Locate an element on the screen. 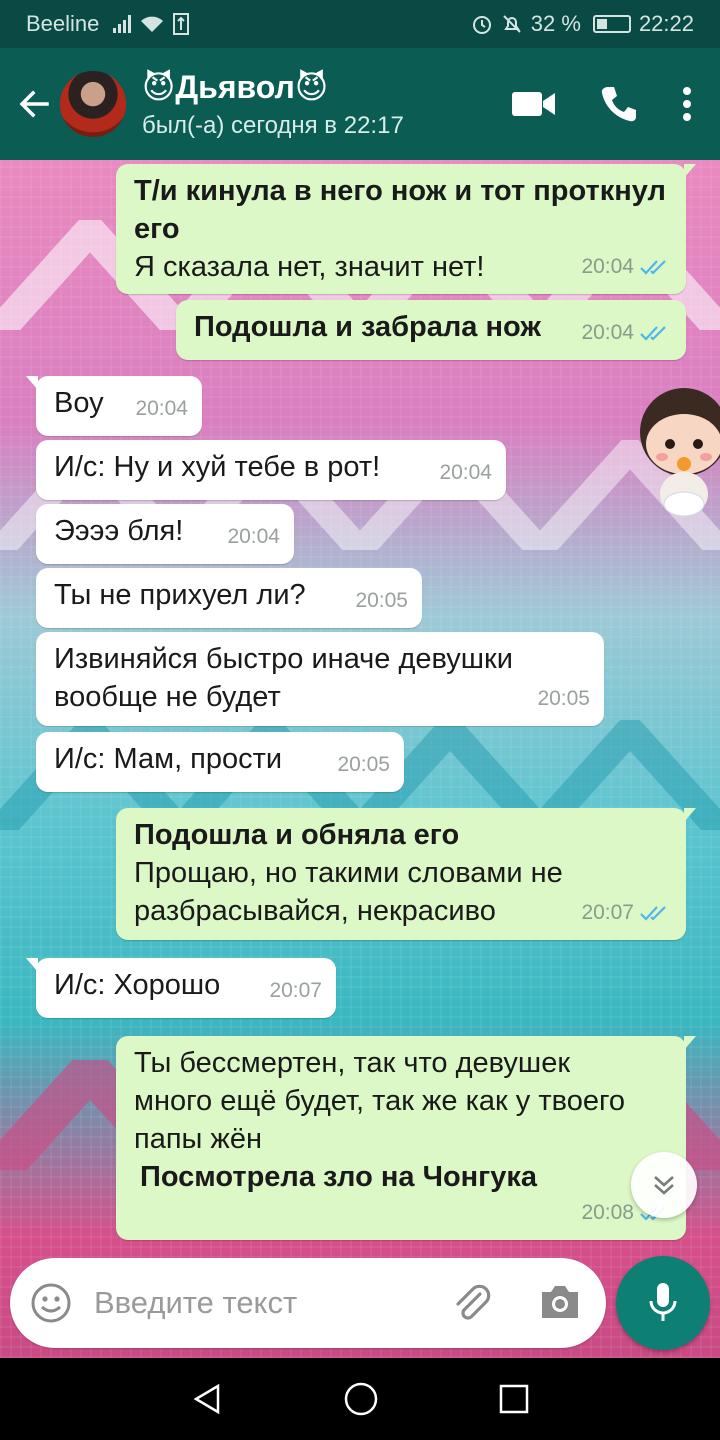 The width and height of the screenshot is (720, 1440). battery-icon is located at coordinates (611, 24).